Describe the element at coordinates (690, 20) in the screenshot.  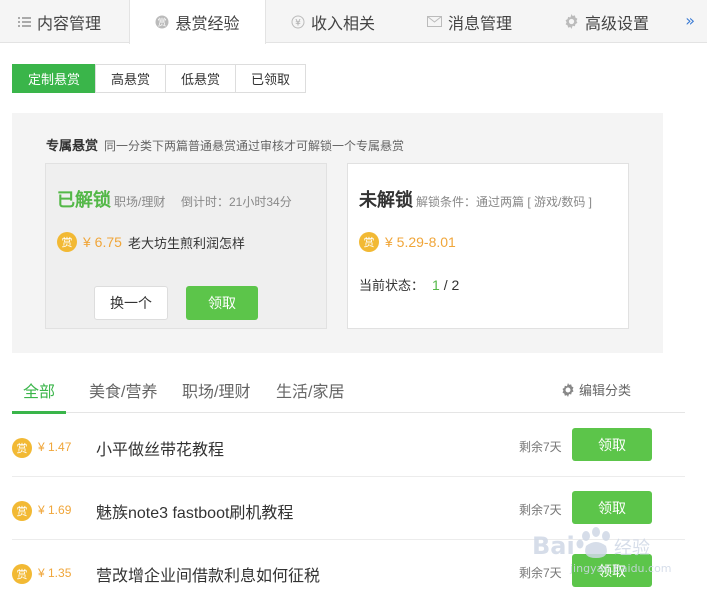
I see `more-tabs-button: »` at that location.